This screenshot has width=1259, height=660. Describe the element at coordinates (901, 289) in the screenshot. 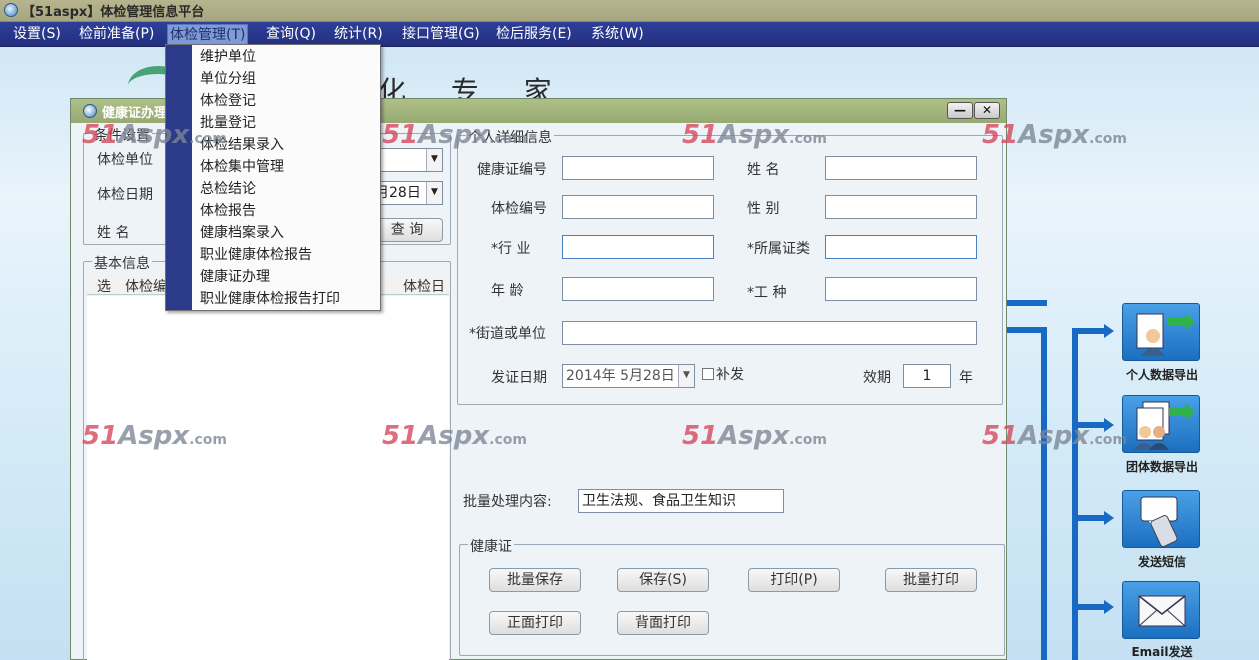

I see `job-type-input` at that location.